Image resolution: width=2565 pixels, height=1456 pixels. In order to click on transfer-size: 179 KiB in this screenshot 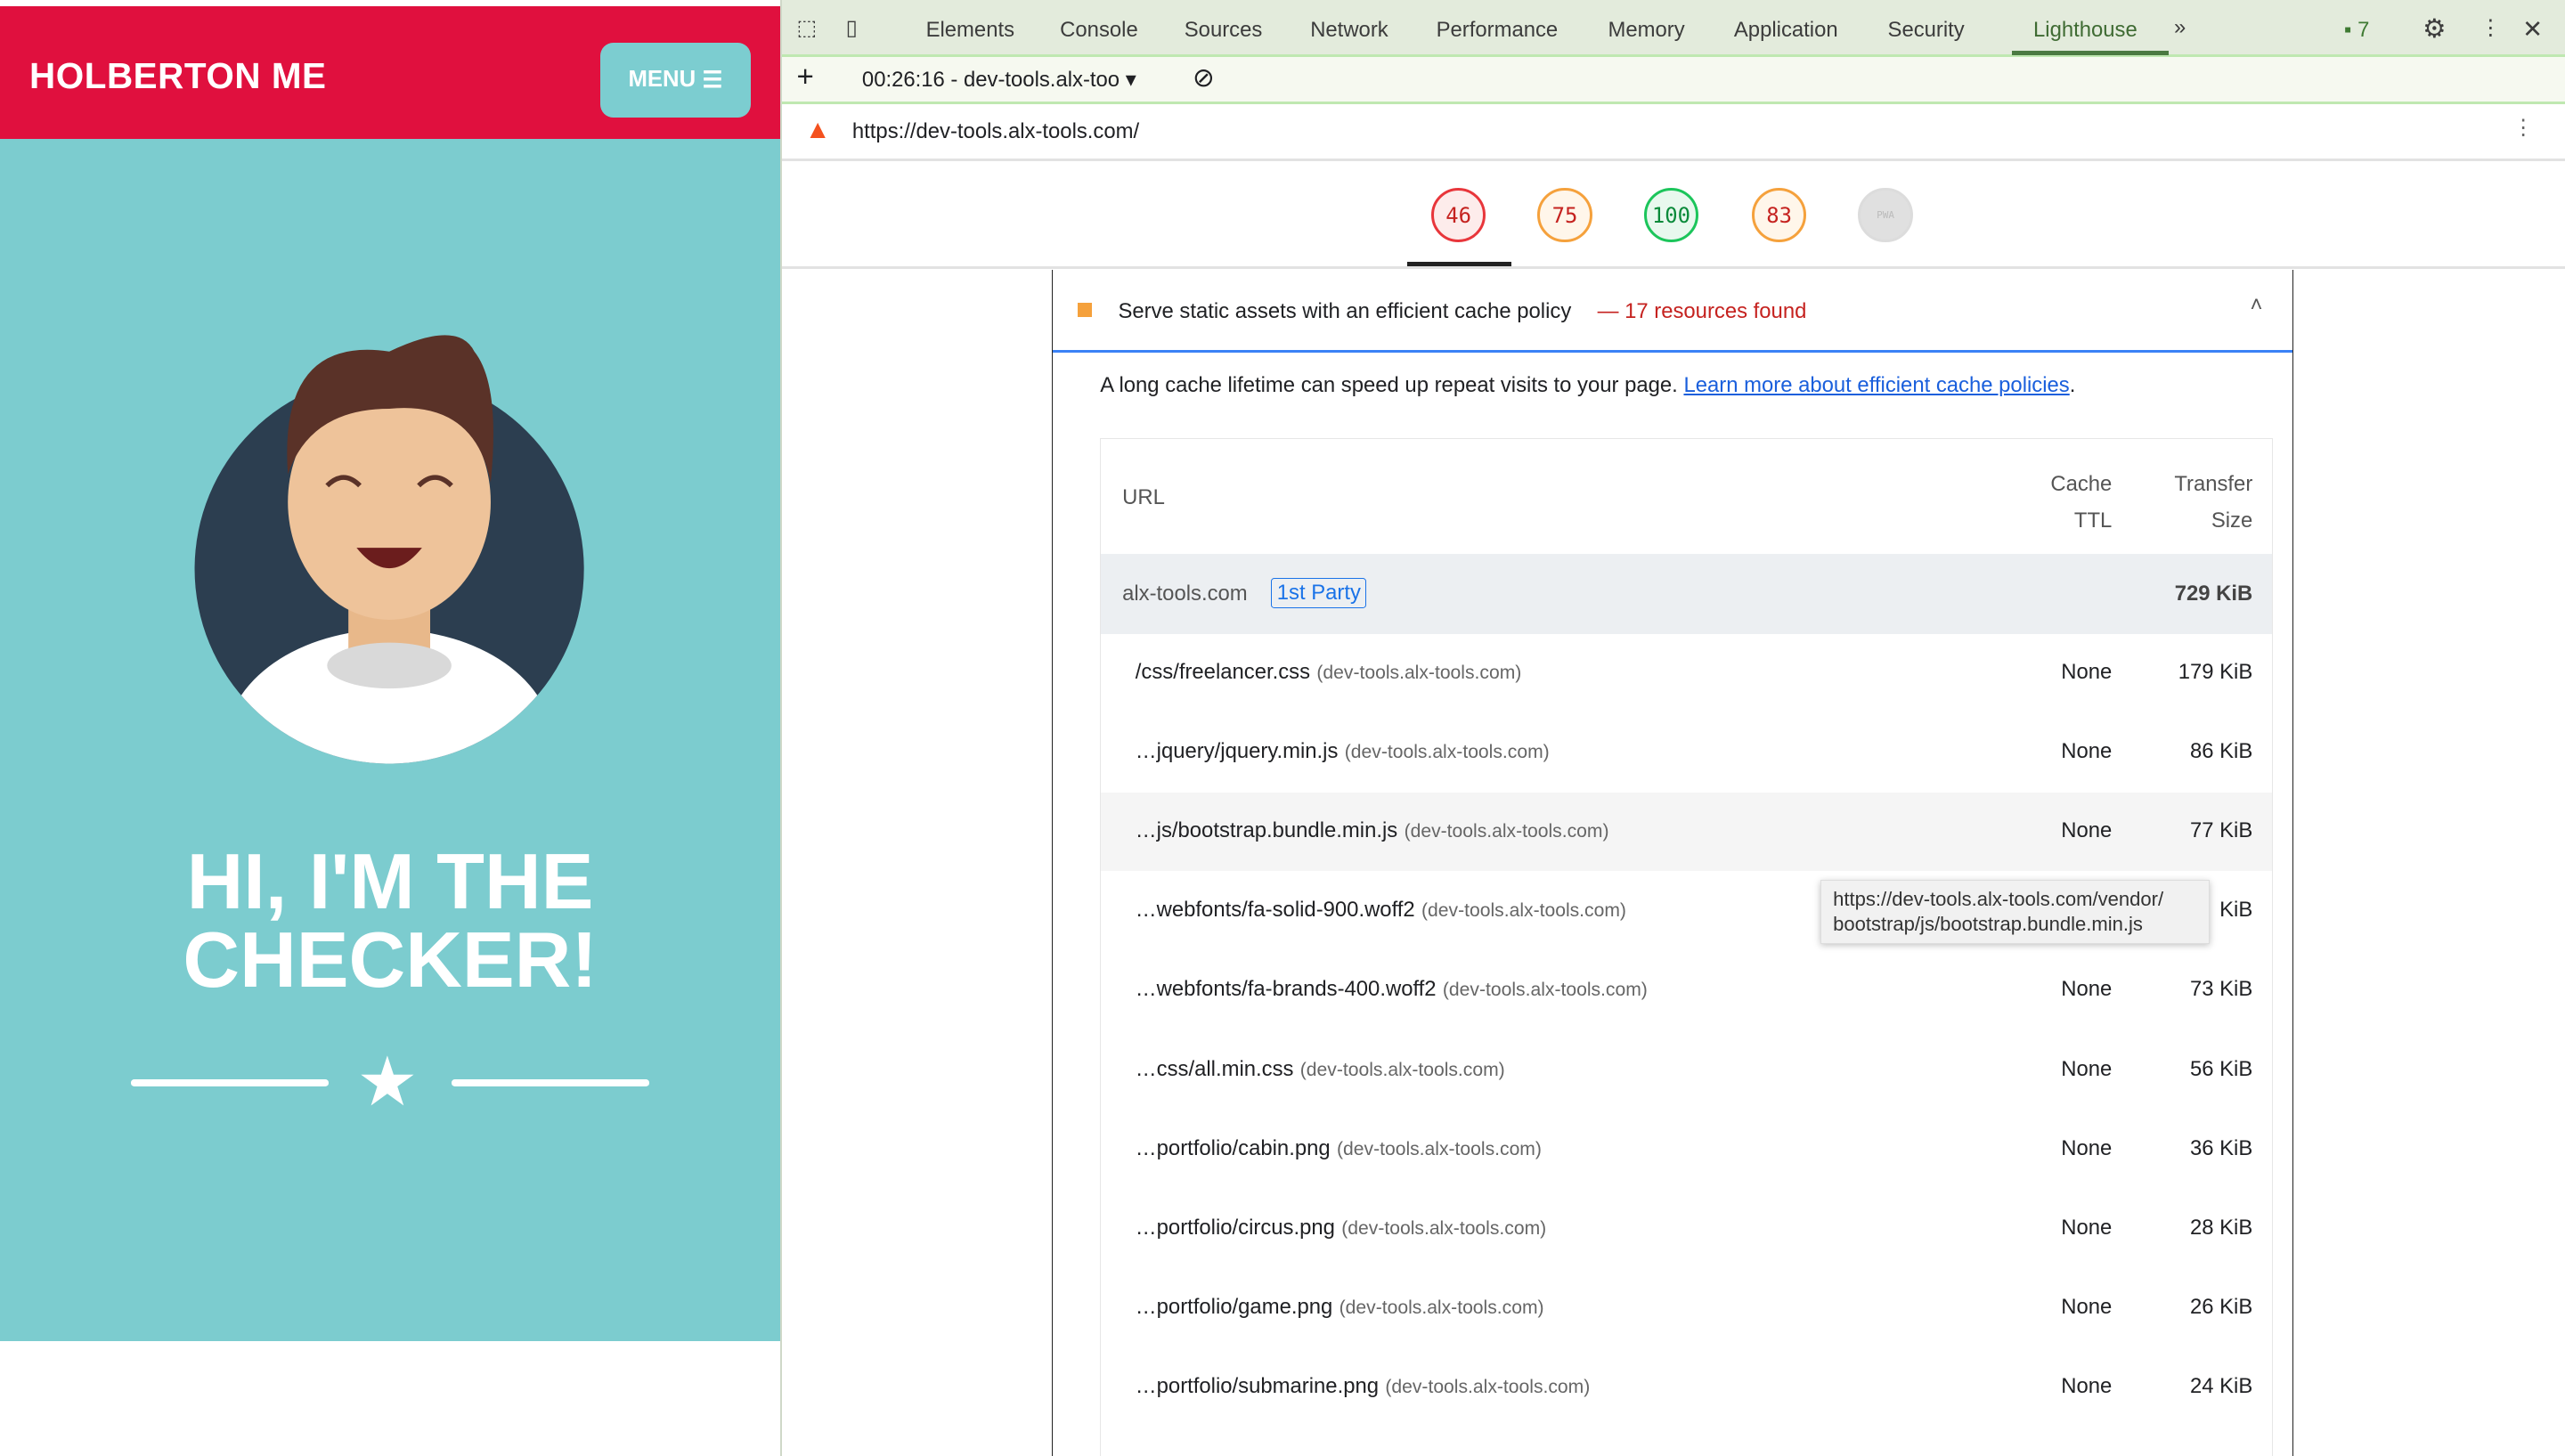, I will do `click(2215, 672)`.